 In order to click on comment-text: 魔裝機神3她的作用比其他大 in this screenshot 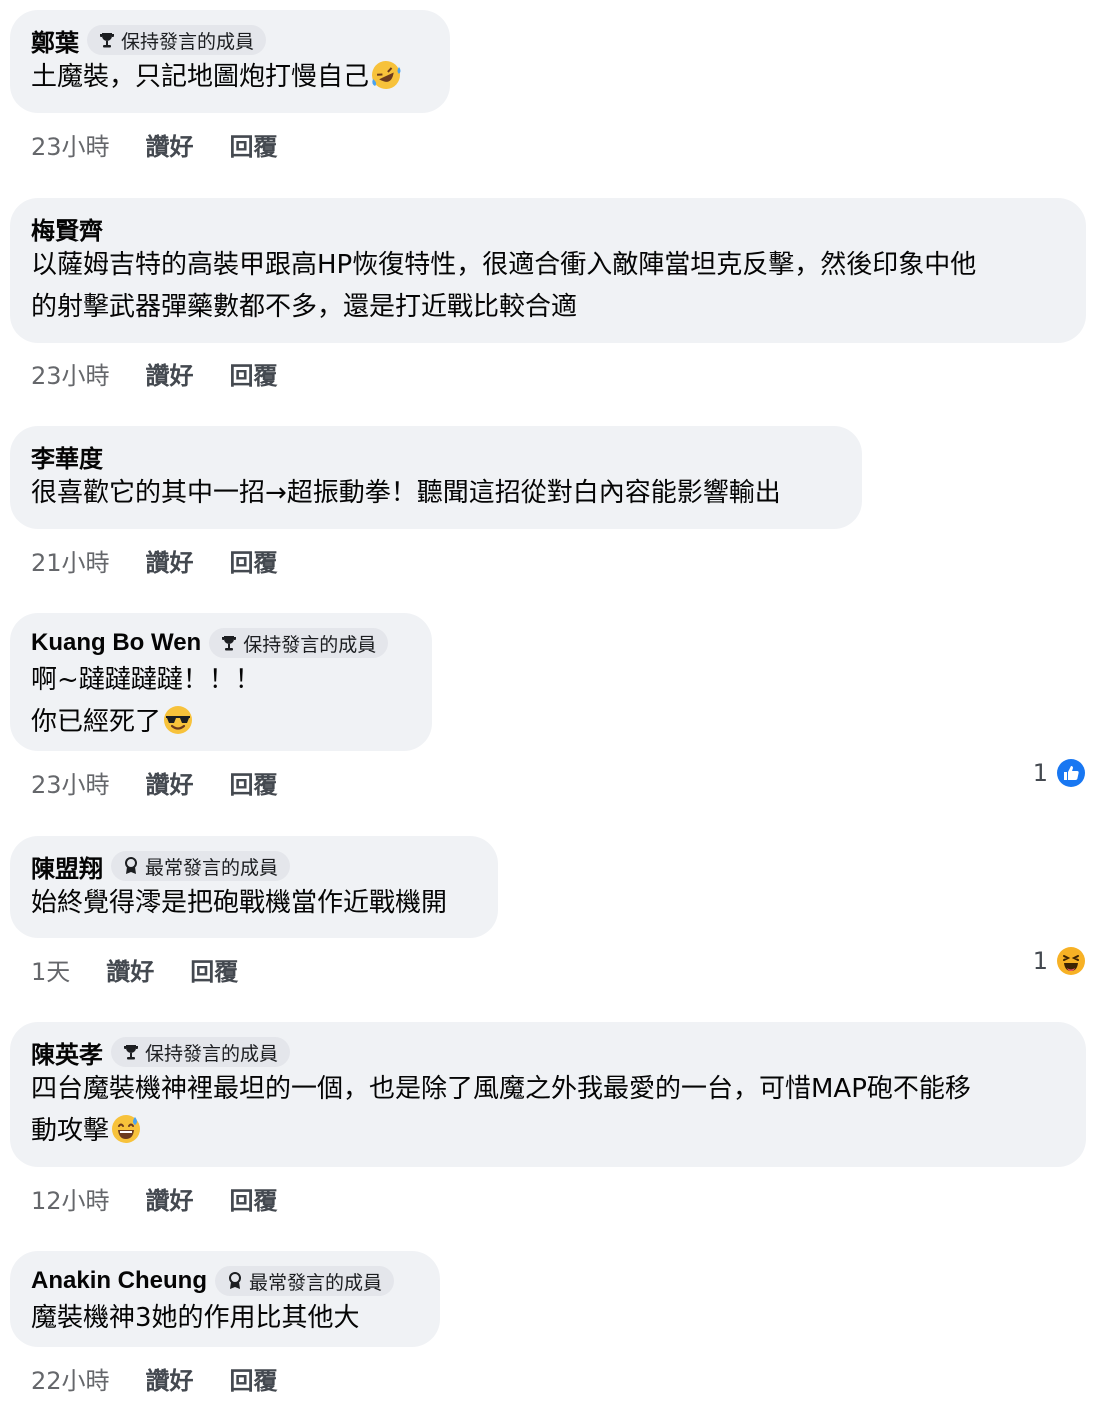, I will do `click(225, 1318)`.